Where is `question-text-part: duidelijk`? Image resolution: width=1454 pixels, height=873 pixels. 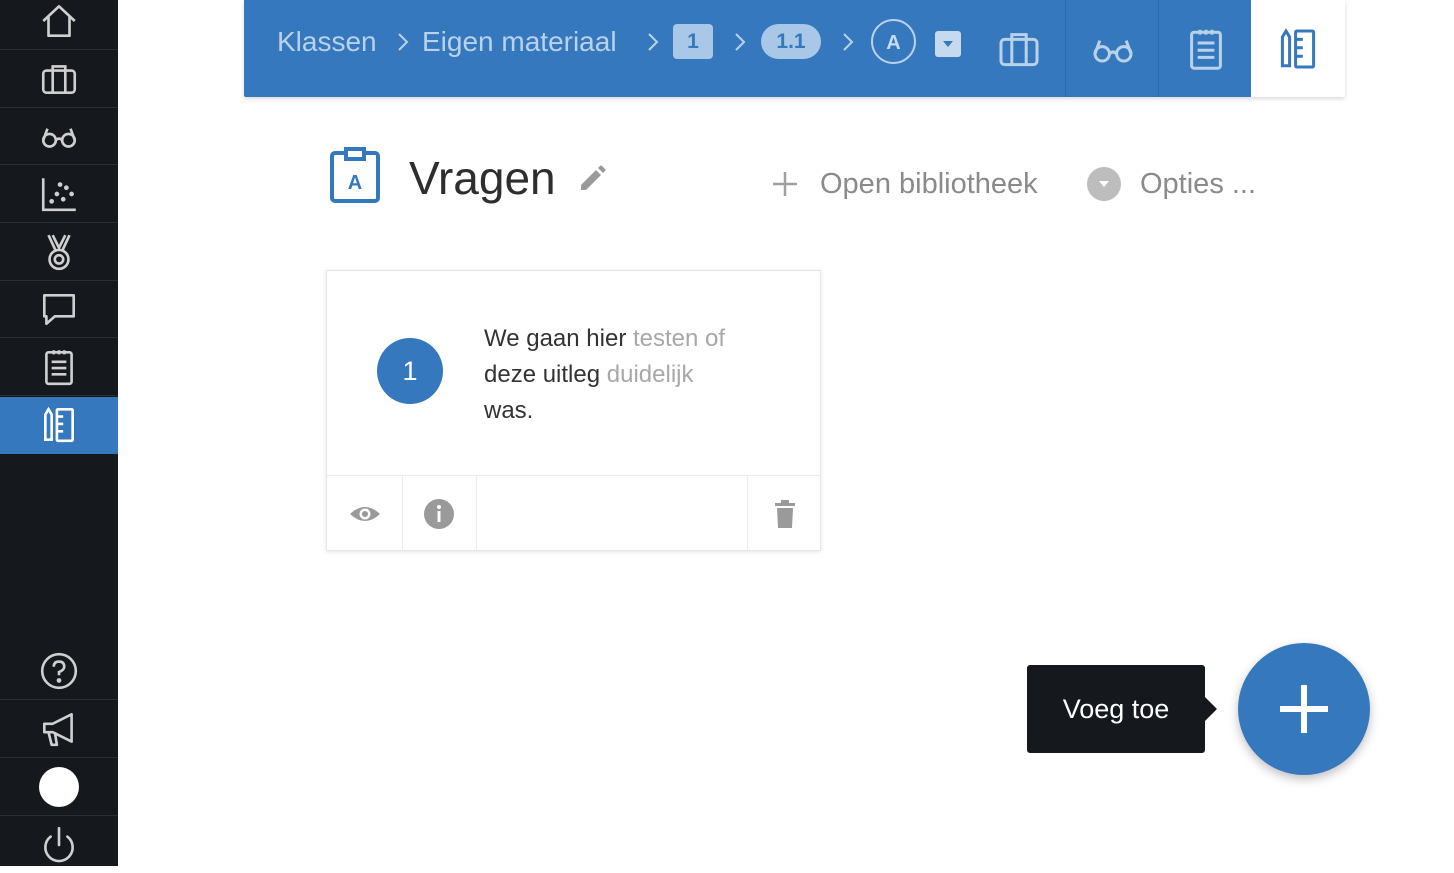
question-text-part: duidelijk is located at coordinates (650, 374).